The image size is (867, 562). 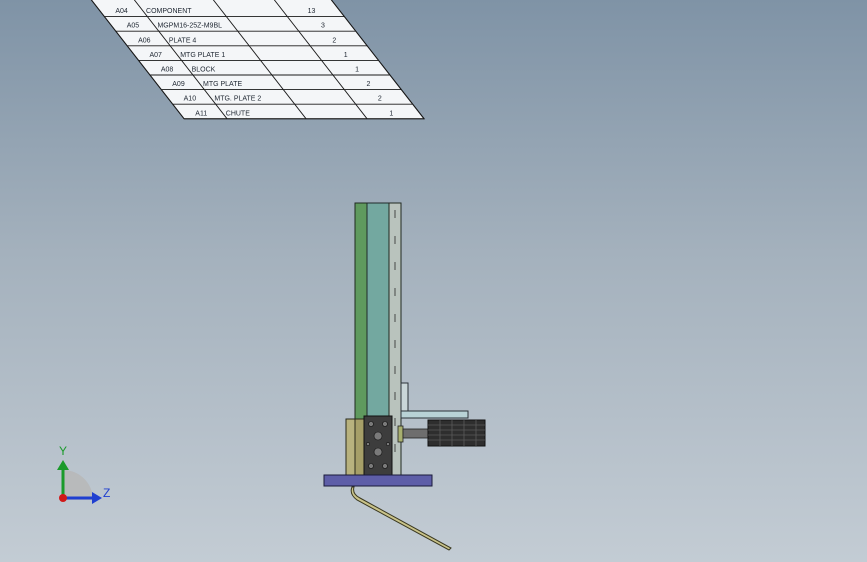 I want to click on y-axis-label: Y, so click(x=63, y=451).